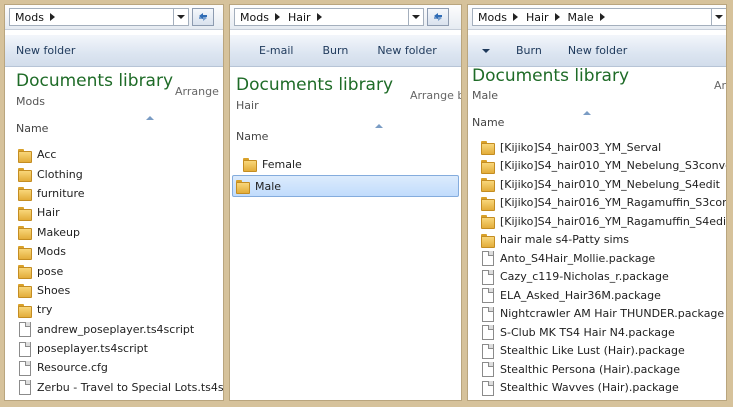 The image size is (733, 407). I want to click on folder-item: furniture, so click(114, 193).